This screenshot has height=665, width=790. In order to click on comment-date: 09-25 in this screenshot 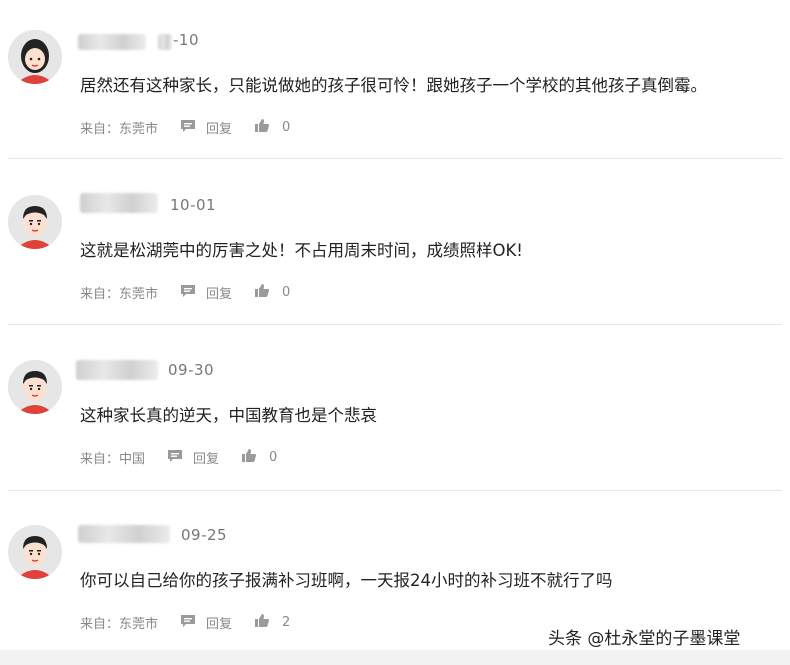, I will do `click(204, 535)`.